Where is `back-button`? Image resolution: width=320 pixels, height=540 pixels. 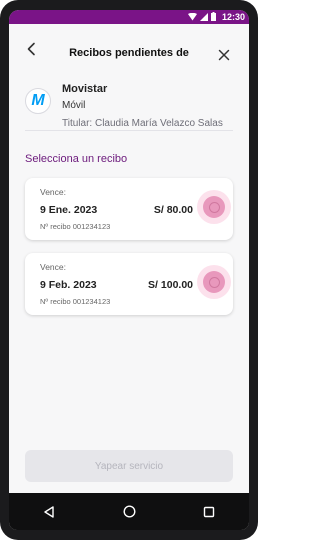 back-button is located at coordinates (32, 49).